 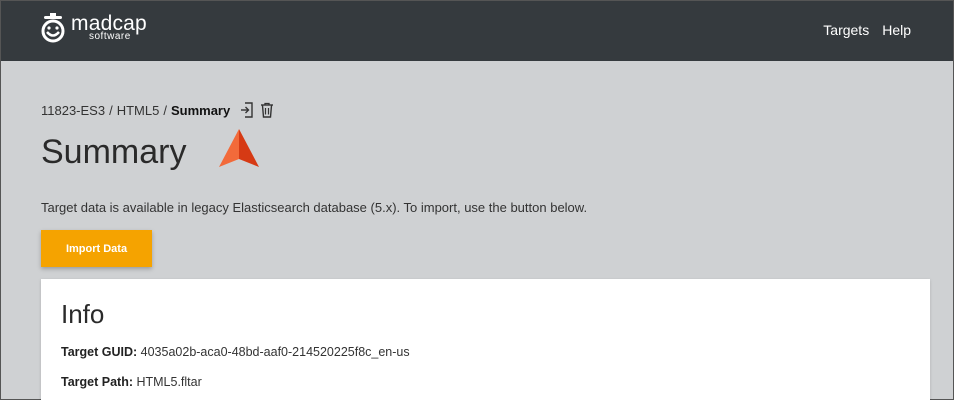 What do you see at coordinates (240, 149) in the screenshot?
I see `pointer-arrow-icon` at bounding box center [240, 149].